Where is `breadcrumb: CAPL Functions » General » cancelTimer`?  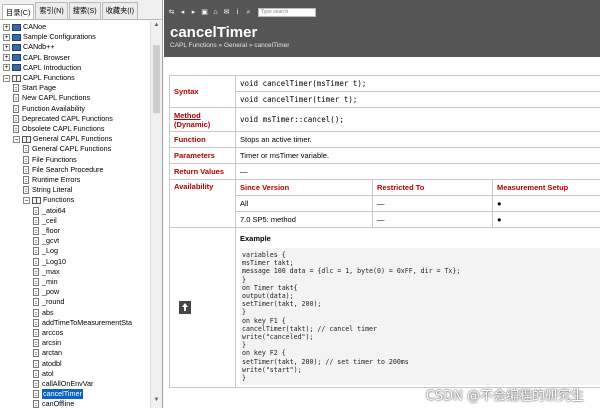
breadcrumb: CAPL Functions » General » cancelTimer is located at coordinates (229, 45).